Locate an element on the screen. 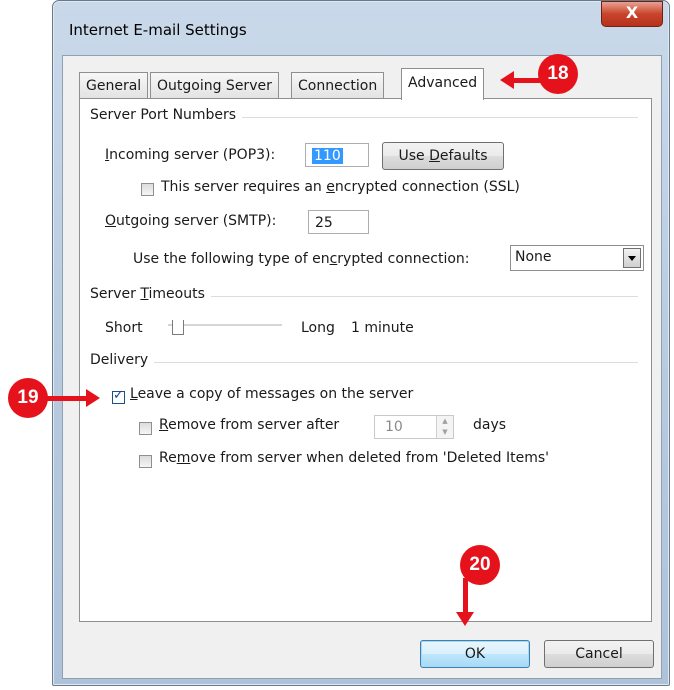 The image size is (674, 690). group-divider is located at coordinates (364, 362).